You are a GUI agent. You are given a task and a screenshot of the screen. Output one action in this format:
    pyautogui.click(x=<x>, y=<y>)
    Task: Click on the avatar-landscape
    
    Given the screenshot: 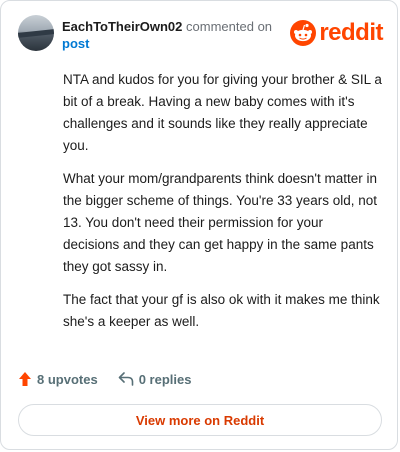 What is the action you would take?
    pyautogui.click(x=36, y=33)
    